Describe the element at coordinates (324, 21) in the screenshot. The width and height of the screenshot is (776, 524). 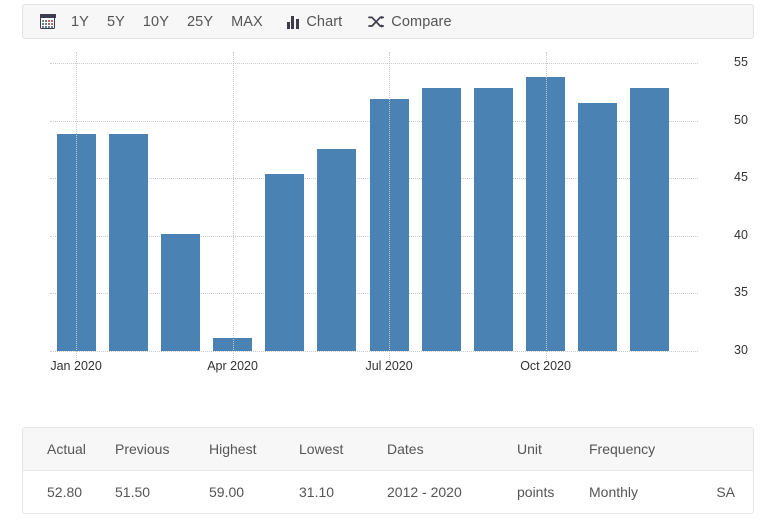
I see `chart-type-label: Chart` at that location.